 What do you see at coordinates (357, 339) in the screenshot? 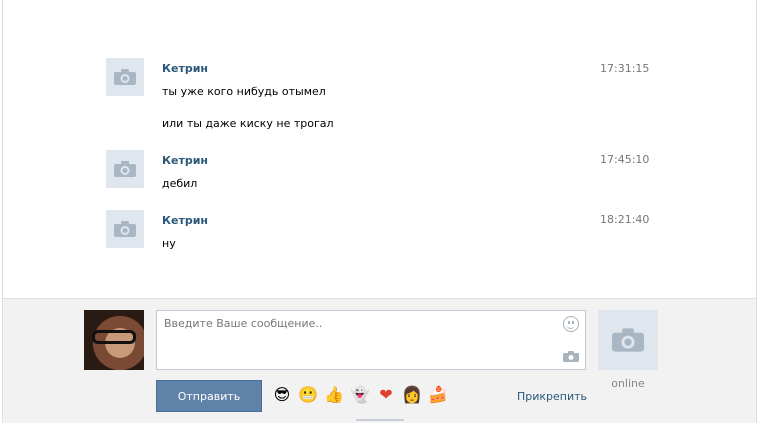
I see `message-input` at bounding box center [357, 339].